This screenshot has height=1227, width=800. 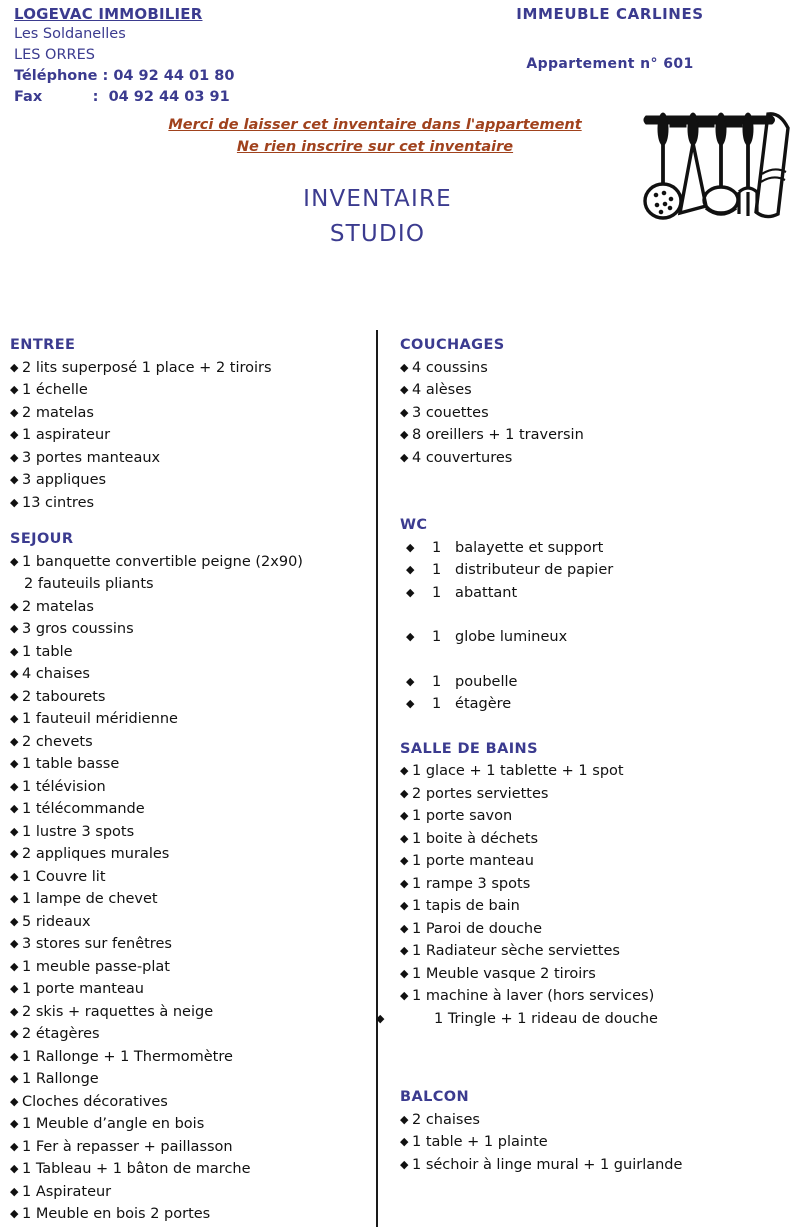 What do you see at coordinates (91, 457) in the screenshot?
I see `inventory-item-label: 3 portes manteaux` at bounding box center [91, 457].